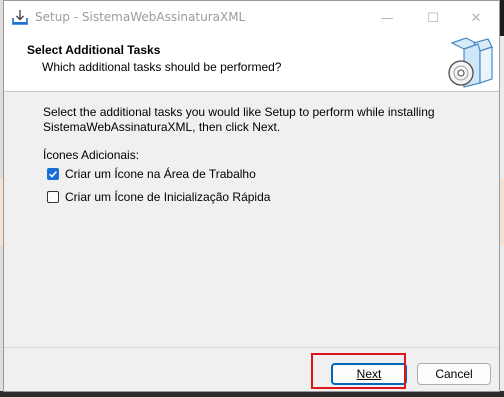 The height and width of the screenshot is (397, 504). Describe the element at coordinates (53, 174) in the screenshot. I see `checkbox-checked-icon` at that location.